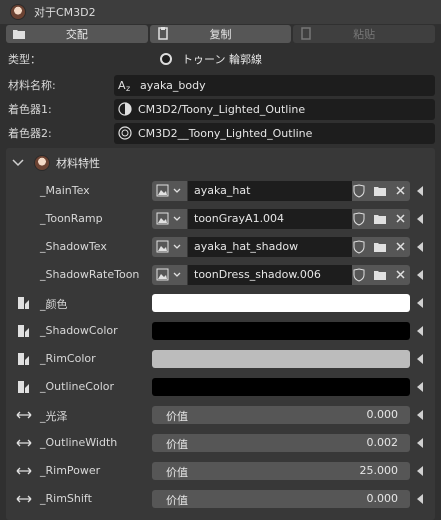 The image size is (441, 520). What do you see at coordinates (30, 109) in the screenshot?
I see `shader1-label: 着色器1:` at bounding box center [30, 109].